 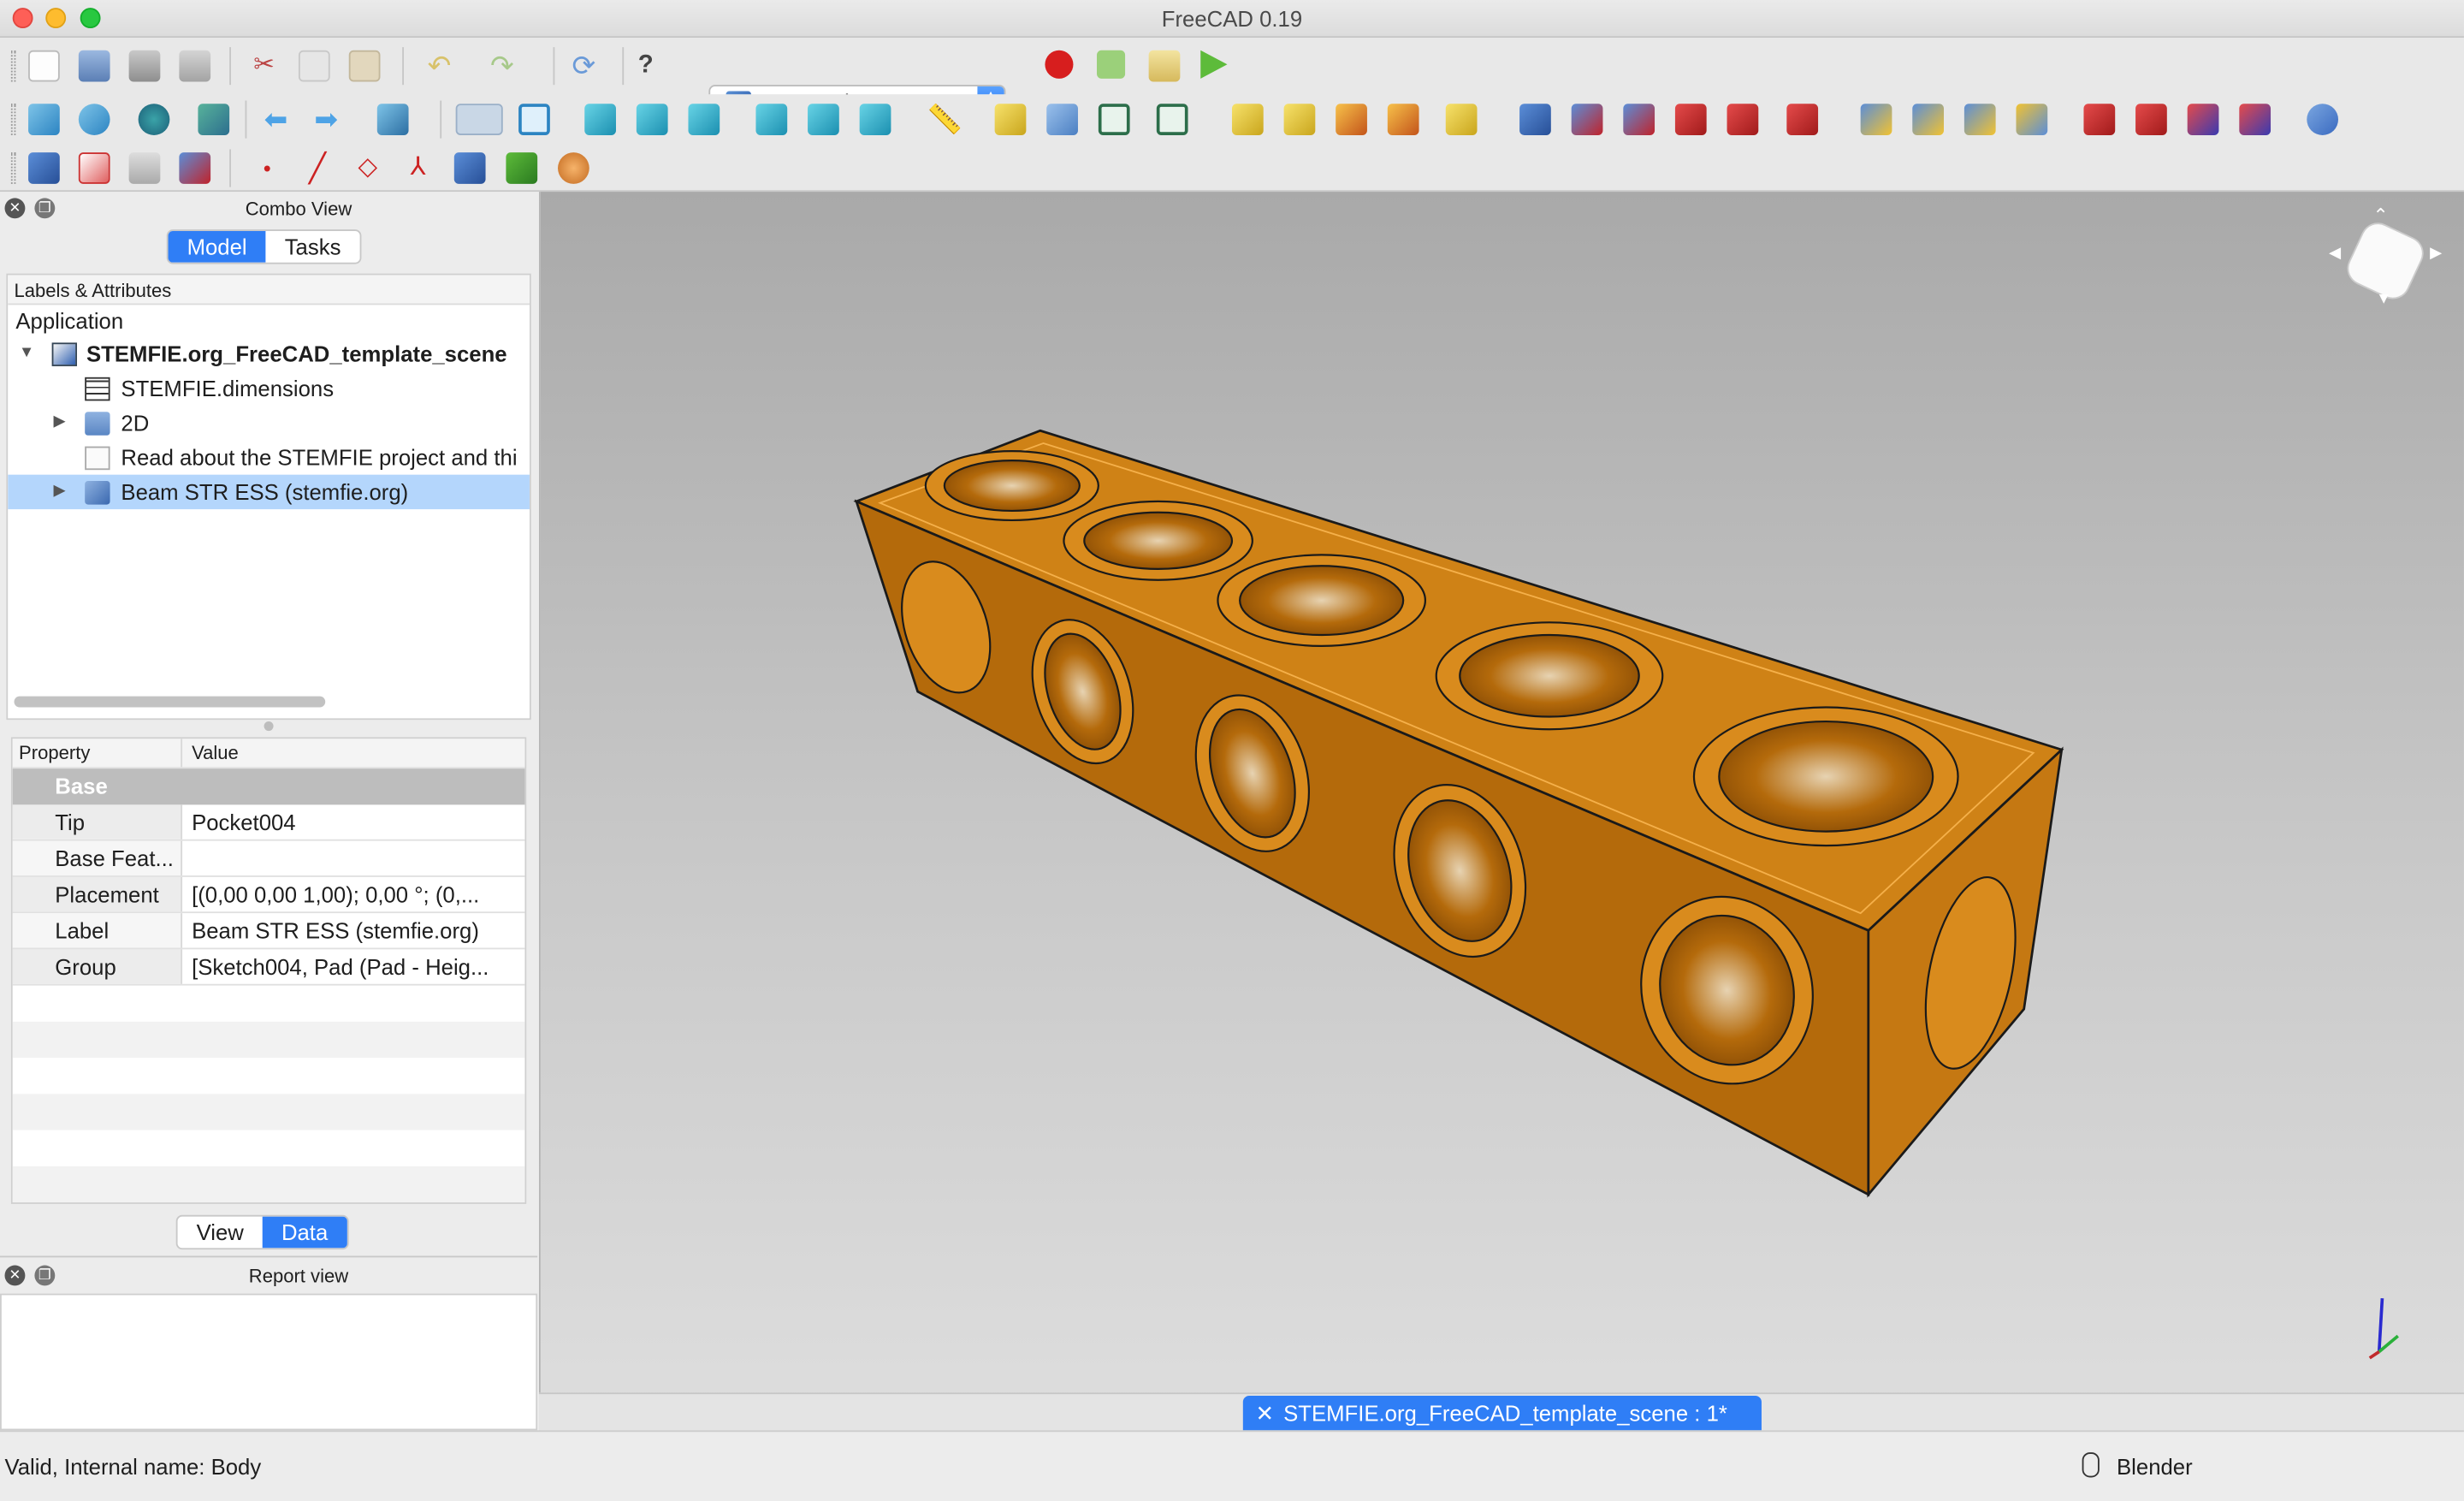 I want to click on linear-pattern-icon, so click(x=1928, y=119).